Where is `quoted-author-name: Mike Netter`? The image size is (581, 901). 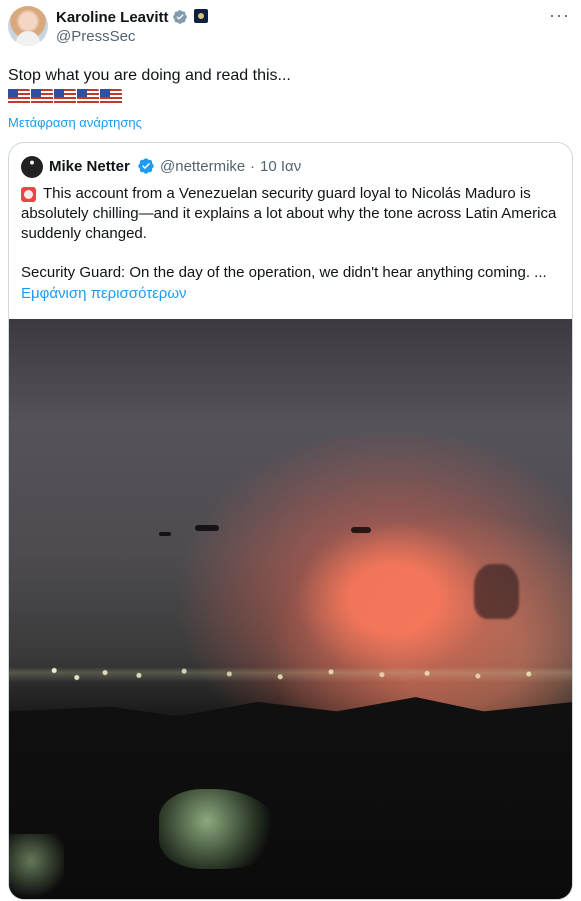
quoted-author-name: Mike Netter is located at coordinates (89, 167).